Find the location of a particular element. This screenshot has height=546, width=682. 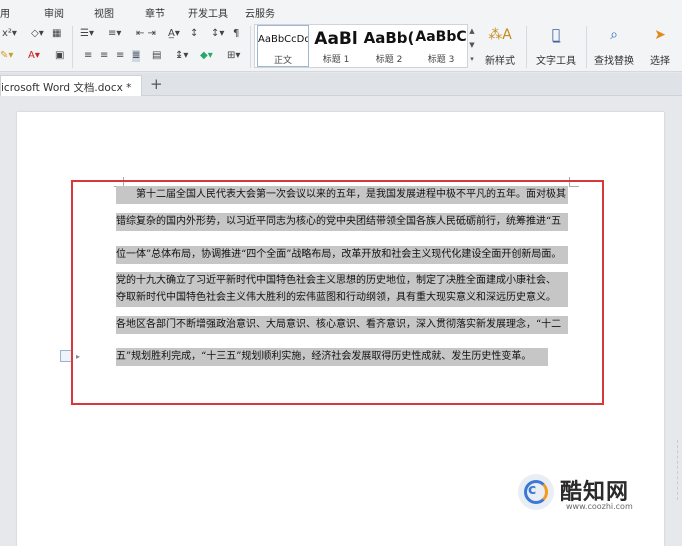

new-style-button: ⁂A 新样式 is located at coordinates (500, 47).